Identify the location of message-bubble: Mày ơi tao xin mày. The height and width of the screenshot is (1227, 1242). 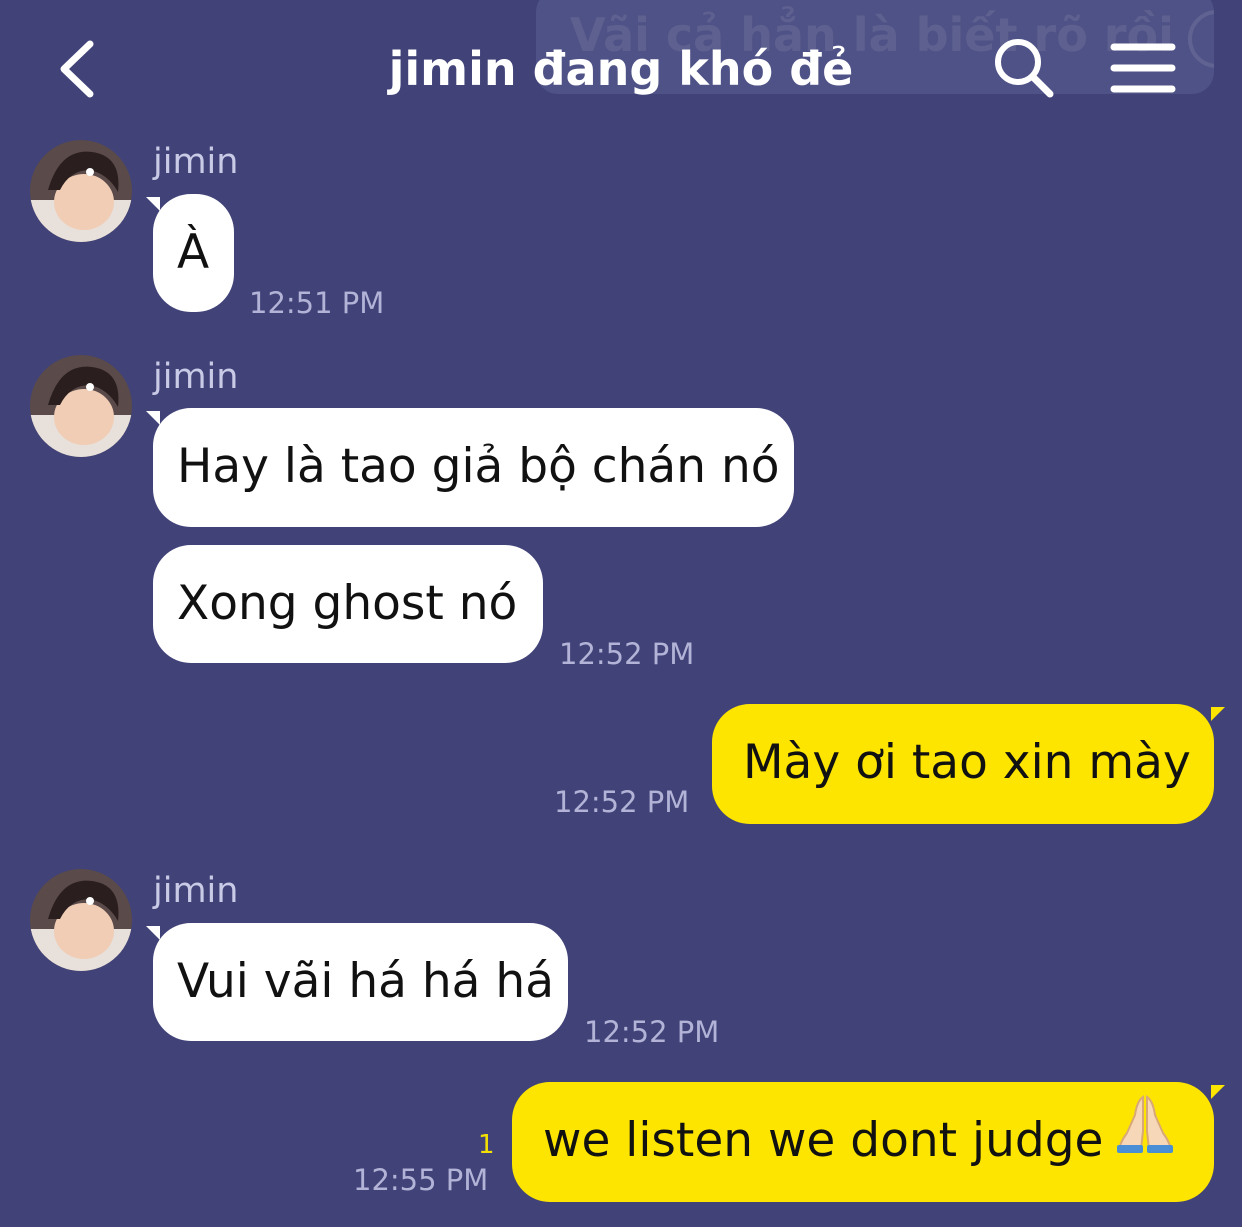
(963, 764).